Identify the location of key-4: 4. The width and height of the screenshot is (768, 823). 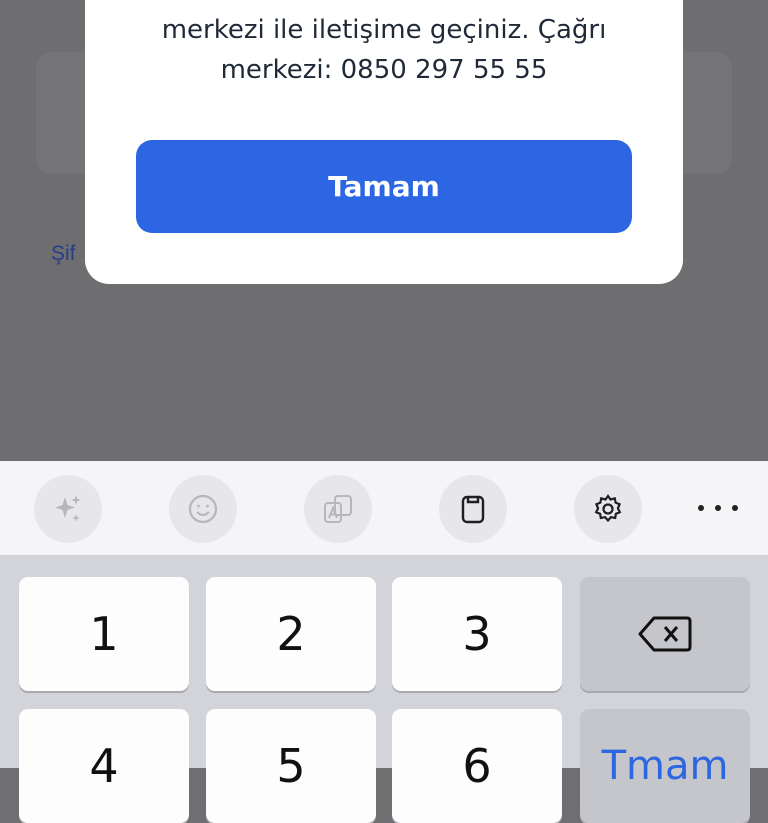
(104, 766).